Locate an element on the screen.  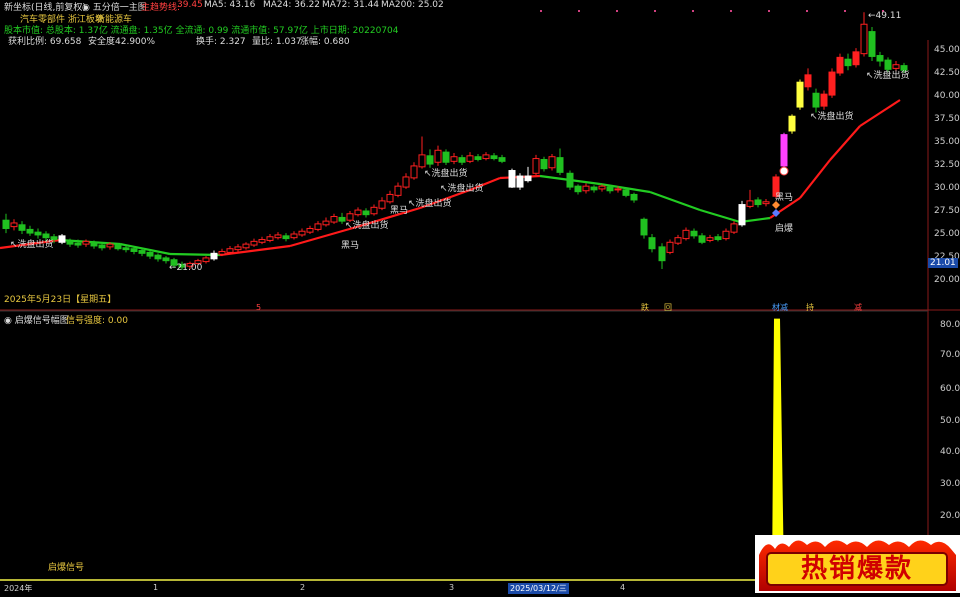
promo-banner: 热销爆款 is located at coordinates (857, 564).